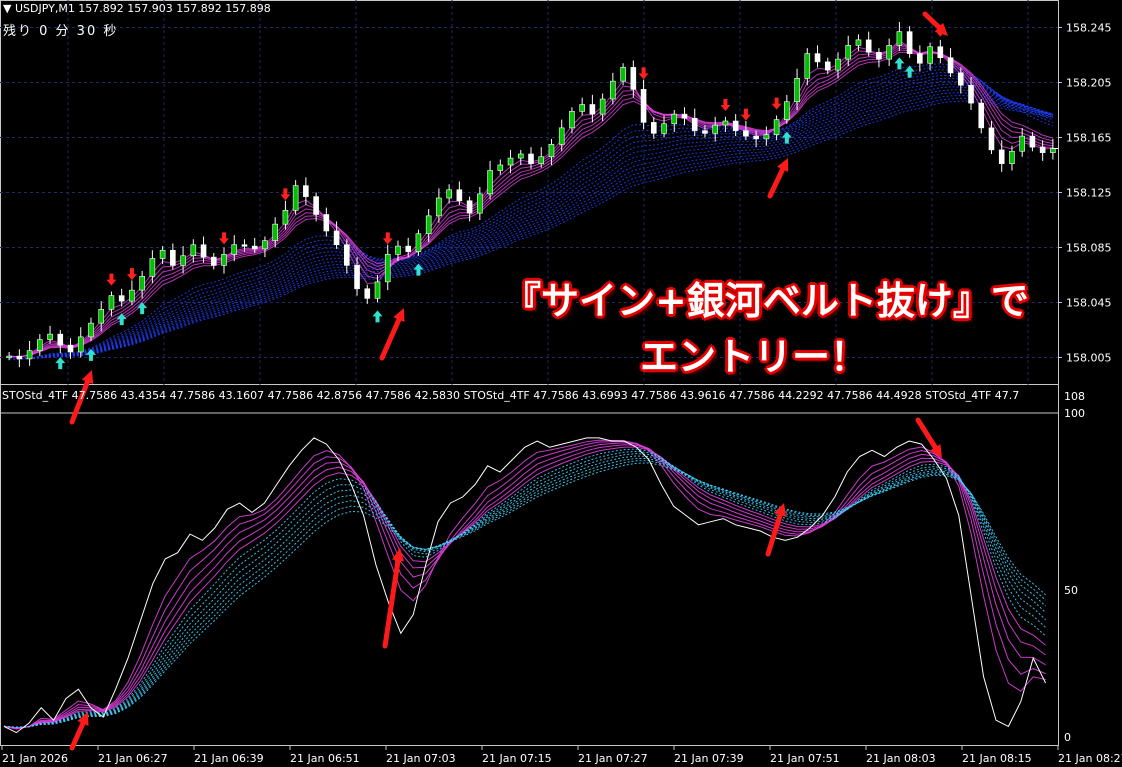 The image size is (1122, 767). What do you see at coordinates (61, 31) in the screenshot?
I see `bar-timer: 残り 0 分 30 秒` at bounding box center [61, 31].